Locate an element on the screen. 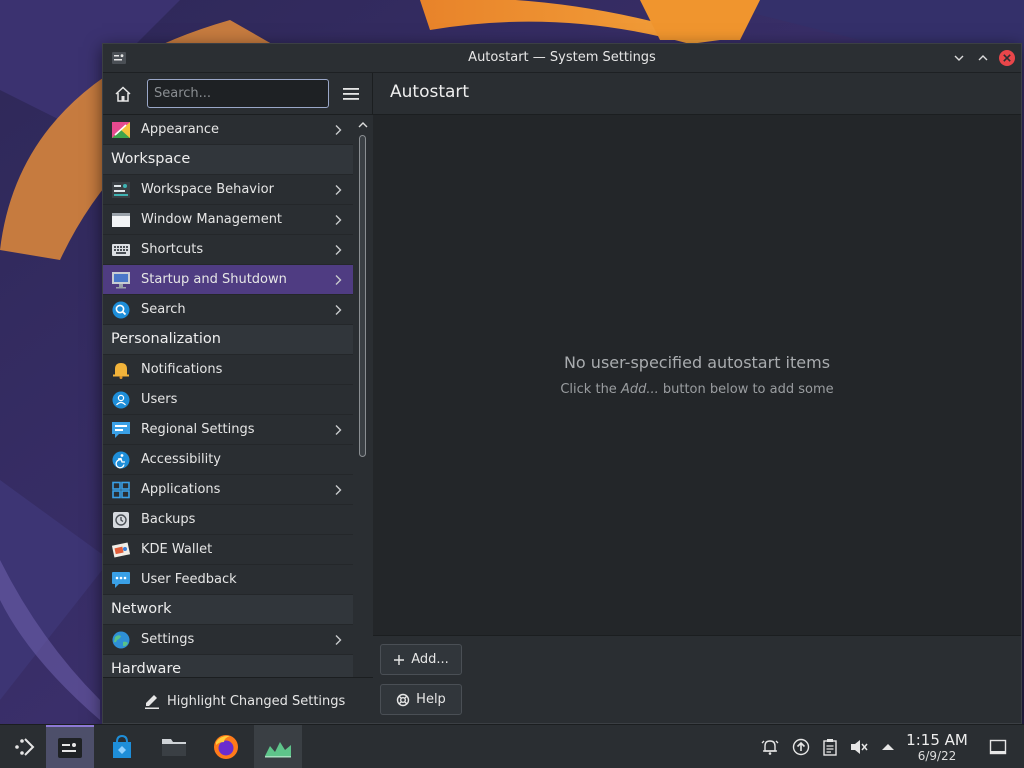 Image resolution: width=1024 pixels, height=768 pixels. search-icon is located at coordinates (121, 310).